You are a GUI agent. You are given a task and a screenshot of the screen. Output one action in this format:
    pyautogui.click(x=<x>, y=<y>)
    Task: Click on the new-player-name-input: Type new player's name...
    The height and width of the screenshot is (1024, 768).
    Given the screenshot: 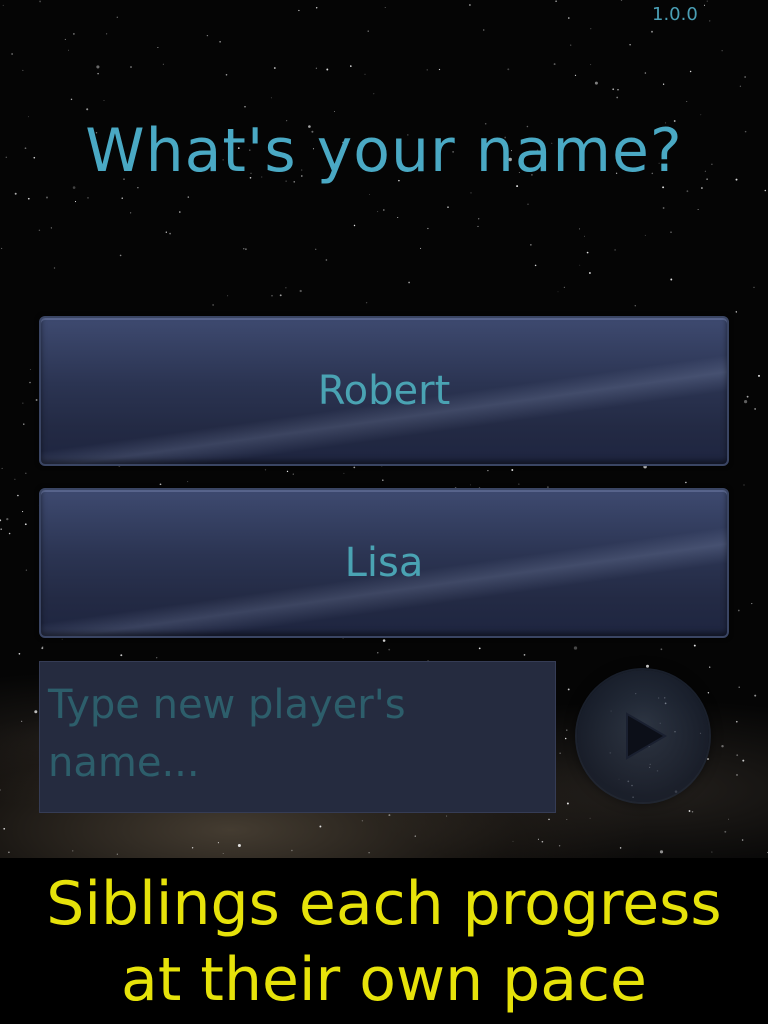 What is the action you would take?
    pyautogui.click(x=297, y=737)
    